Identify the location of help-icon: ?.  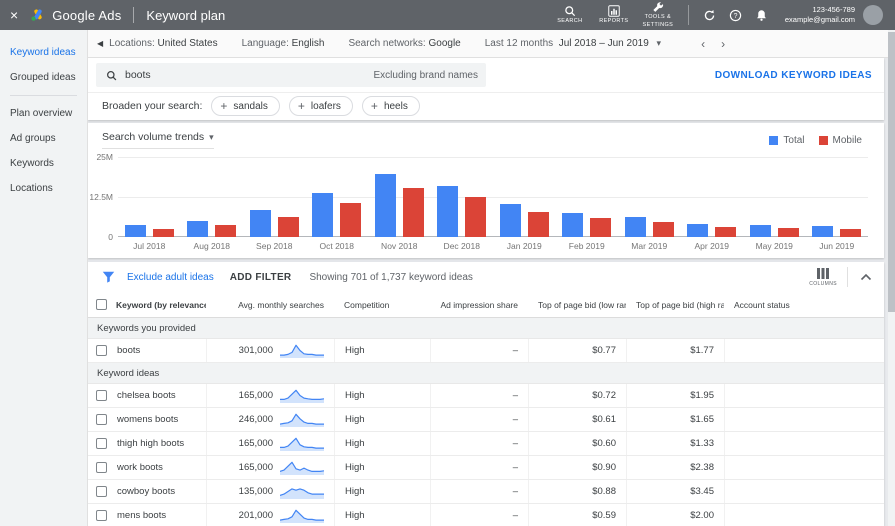
(736, 15).